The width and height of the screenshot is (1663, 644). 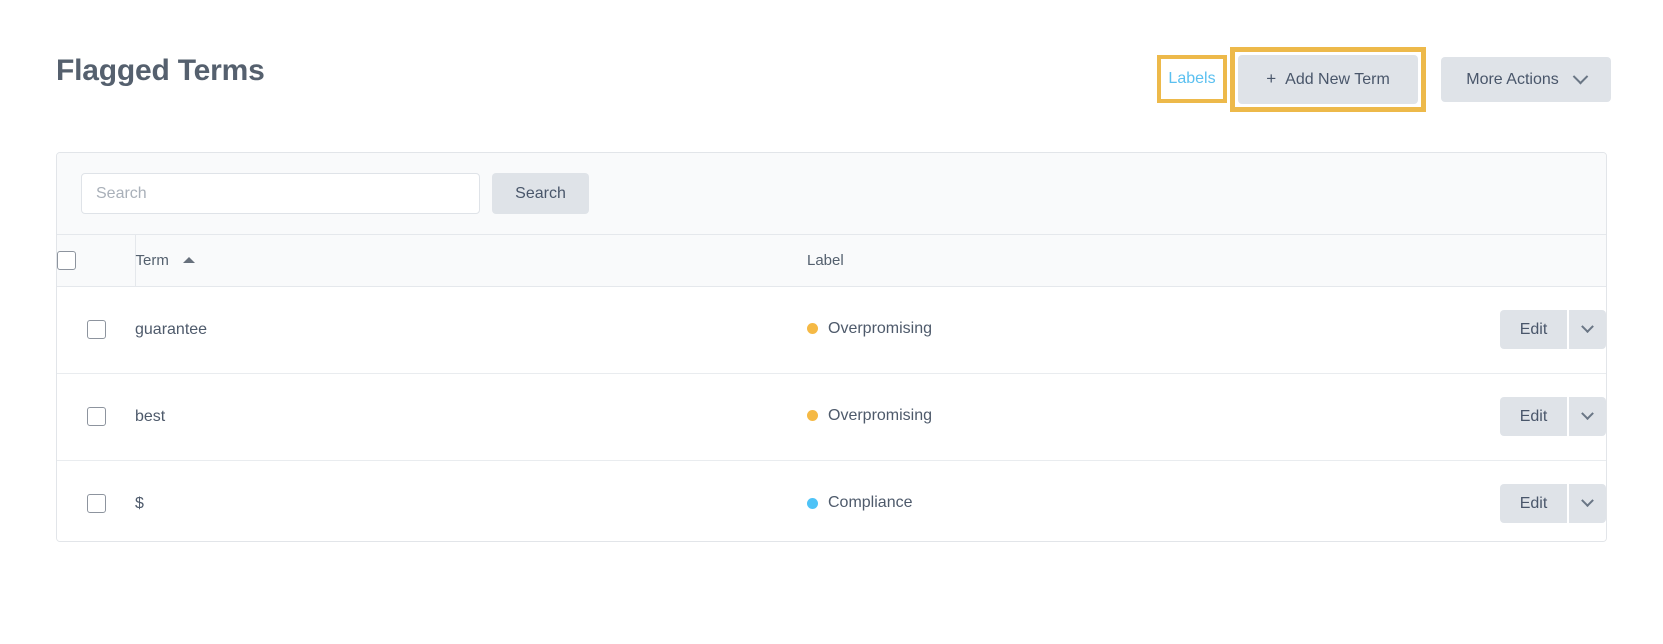 I want to click on select-all-header, so click(x=96, y=261).